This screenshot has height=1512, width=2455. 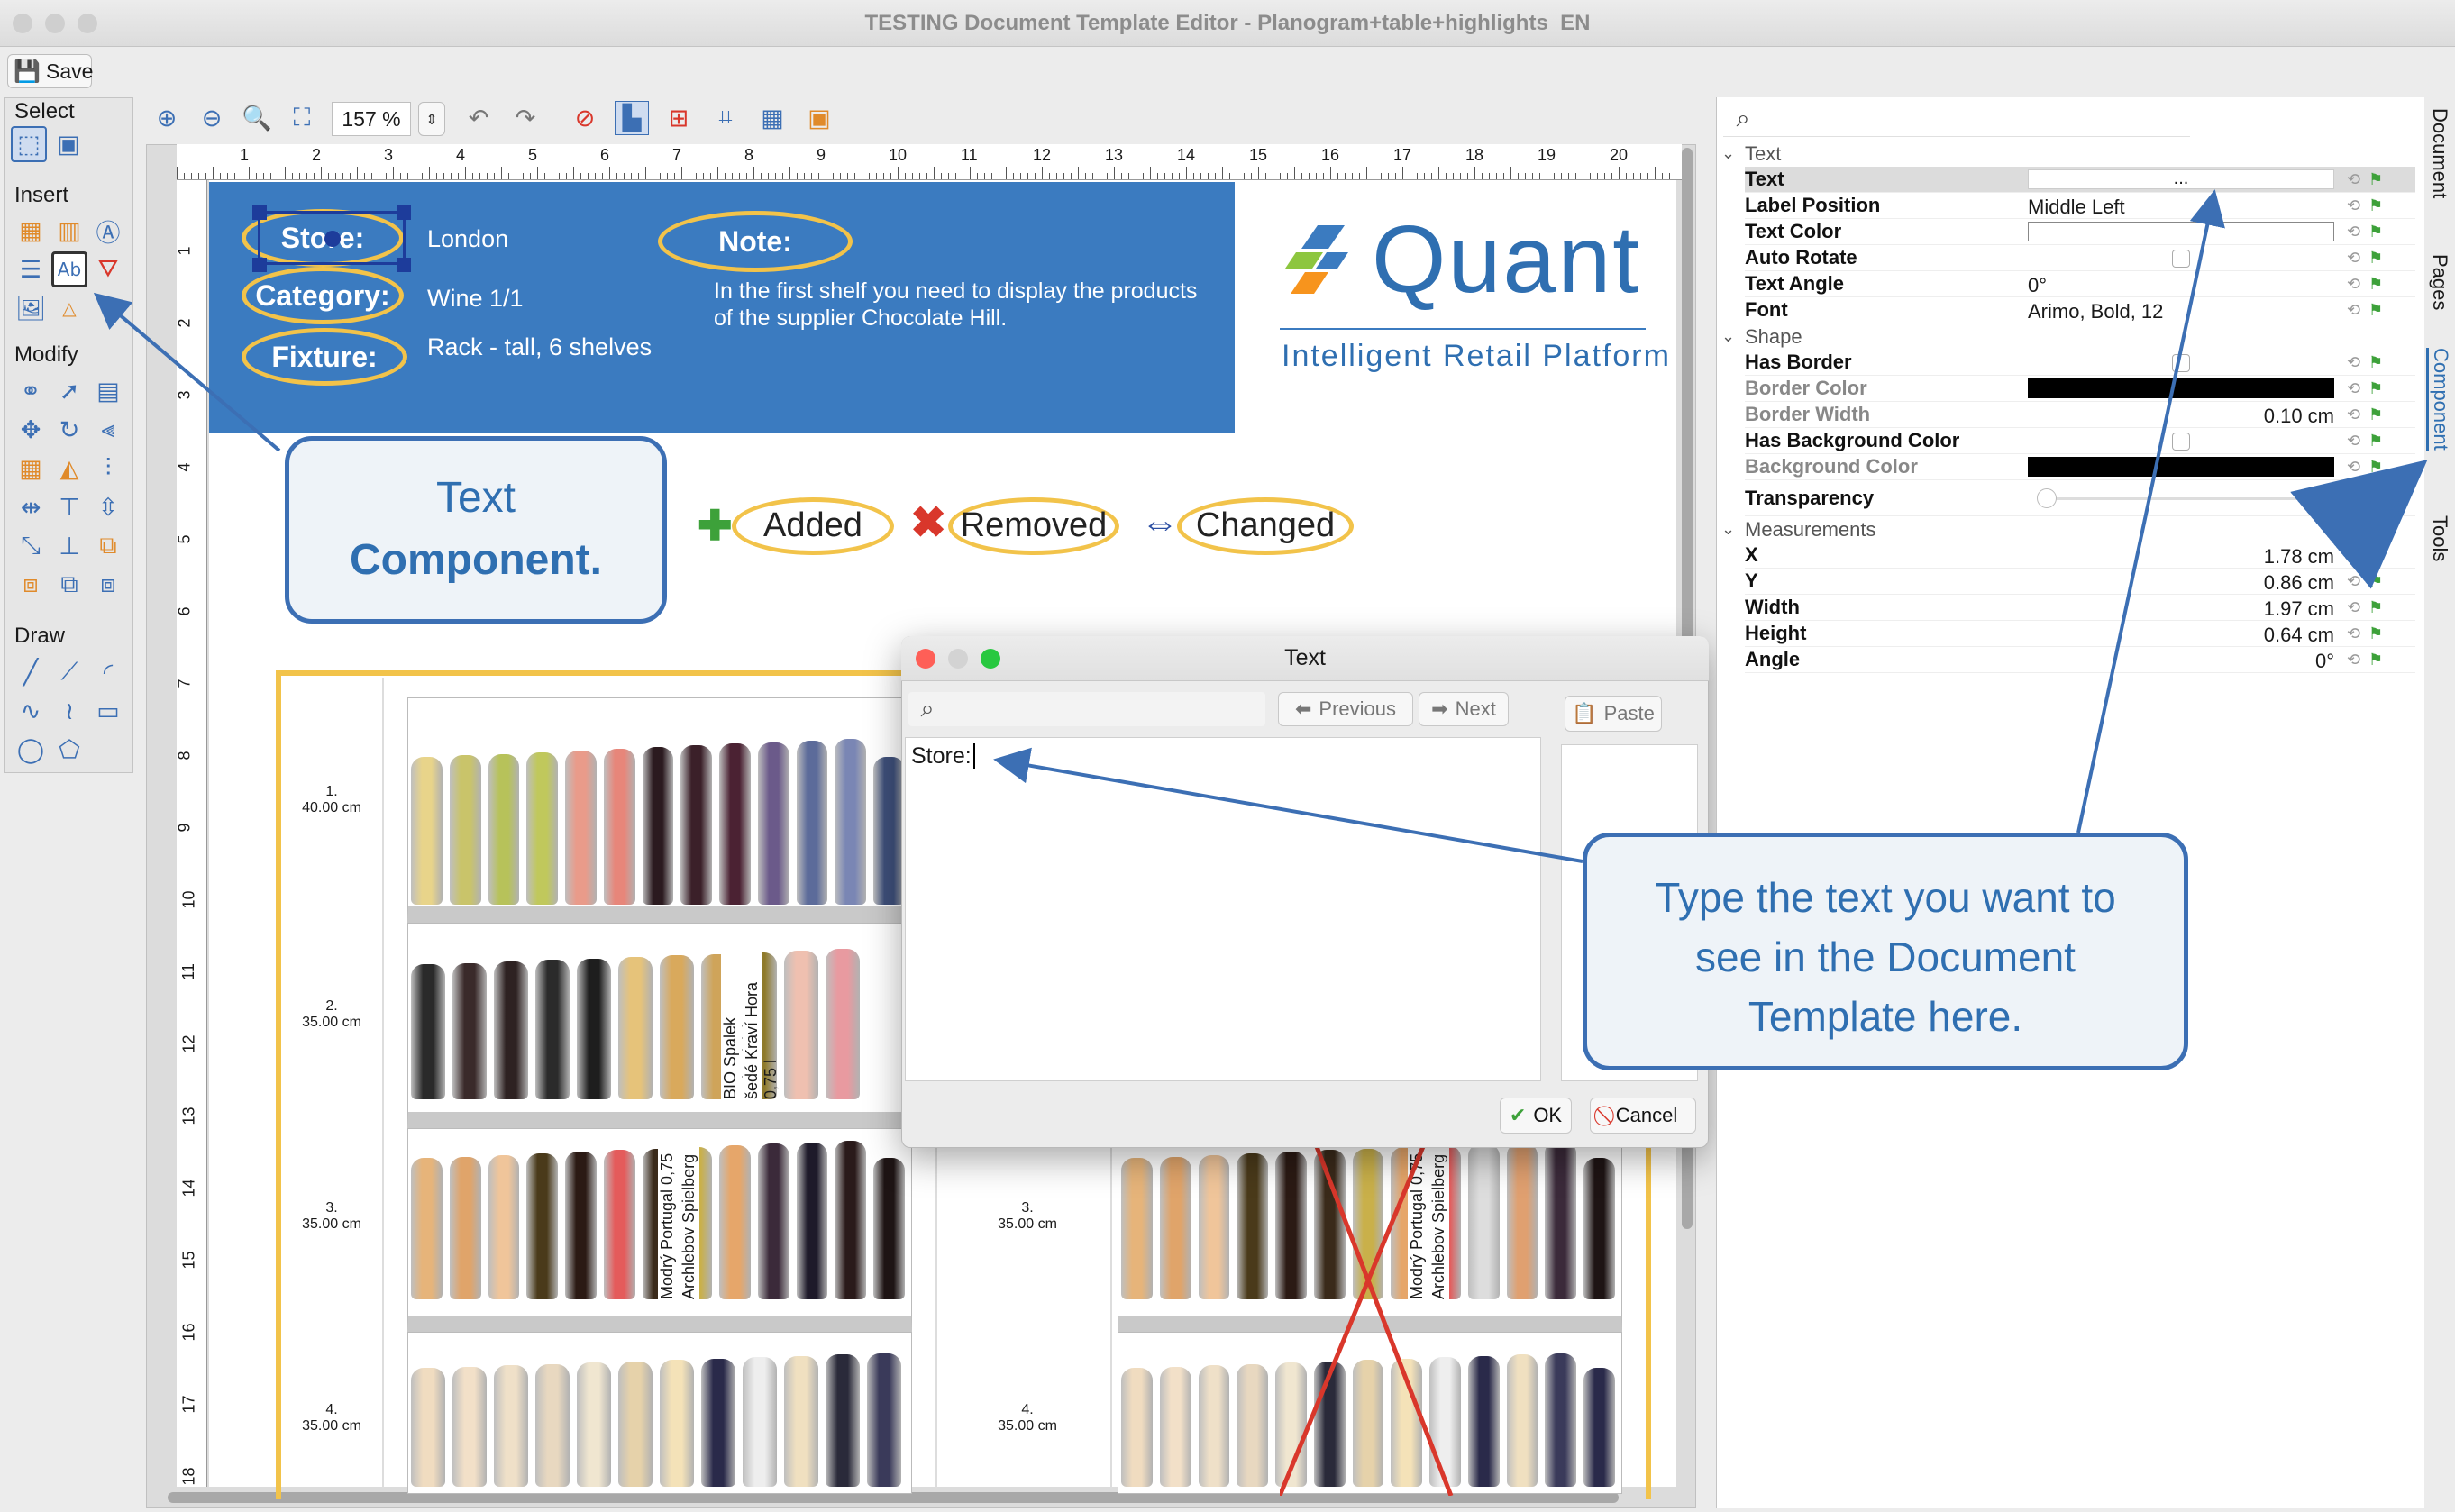 I want to click on undo-icon: ↶, so click(x=479, y=118).